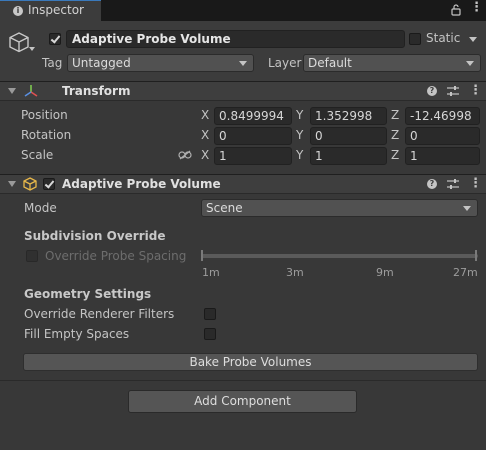  What do you see at coordinates (55, 39) in the screenshot?
I see `gameobject-active-checkbox` at bounding box center [55, 39].